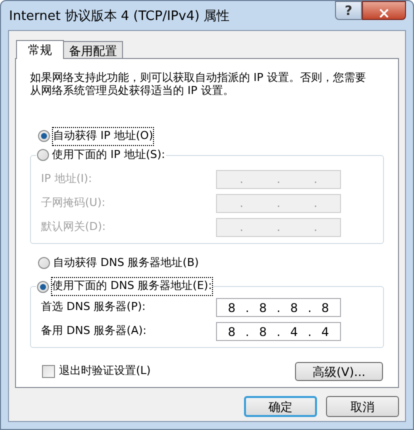 Image resolution: width=414 pixels, height=430 pixels. I want to click on radio-label: 自动获得 DNS 服务器地址(B), so click(126, 262).